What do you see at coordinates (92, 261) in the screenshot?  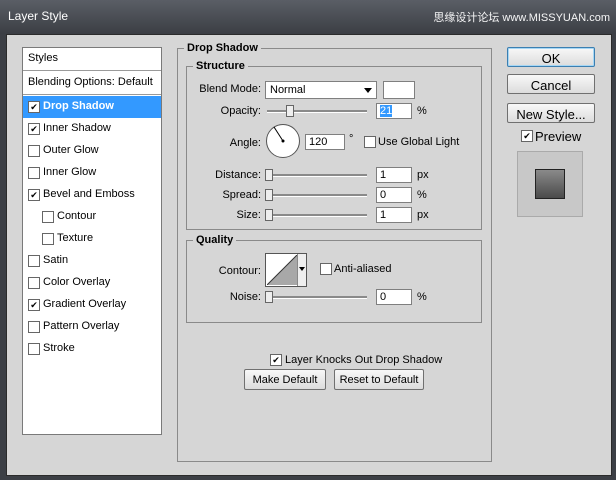 I see `style-item-satin: Satin` at bounding box center [92, 261].